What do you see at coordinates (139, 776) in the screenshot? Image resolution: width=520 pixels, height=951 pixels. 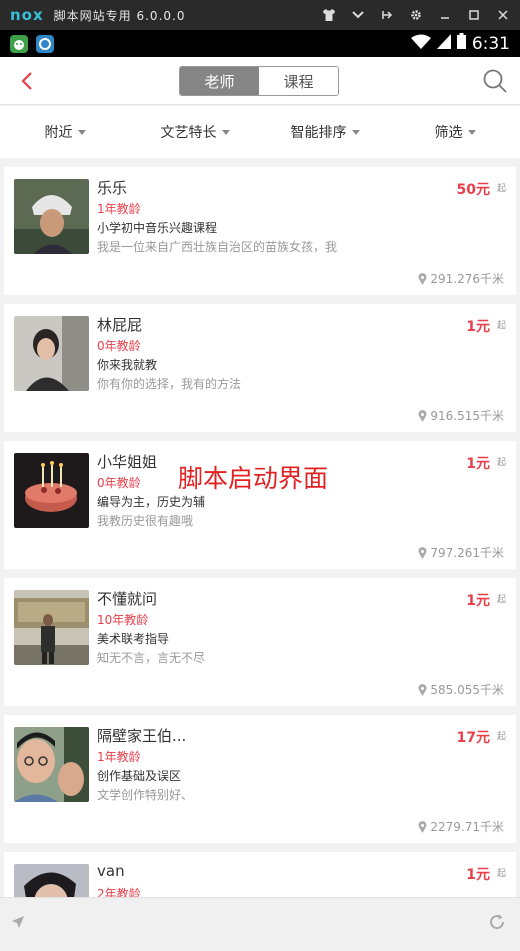 I see `course-title: 创作基础及误区` at bounding box center [139, 776].